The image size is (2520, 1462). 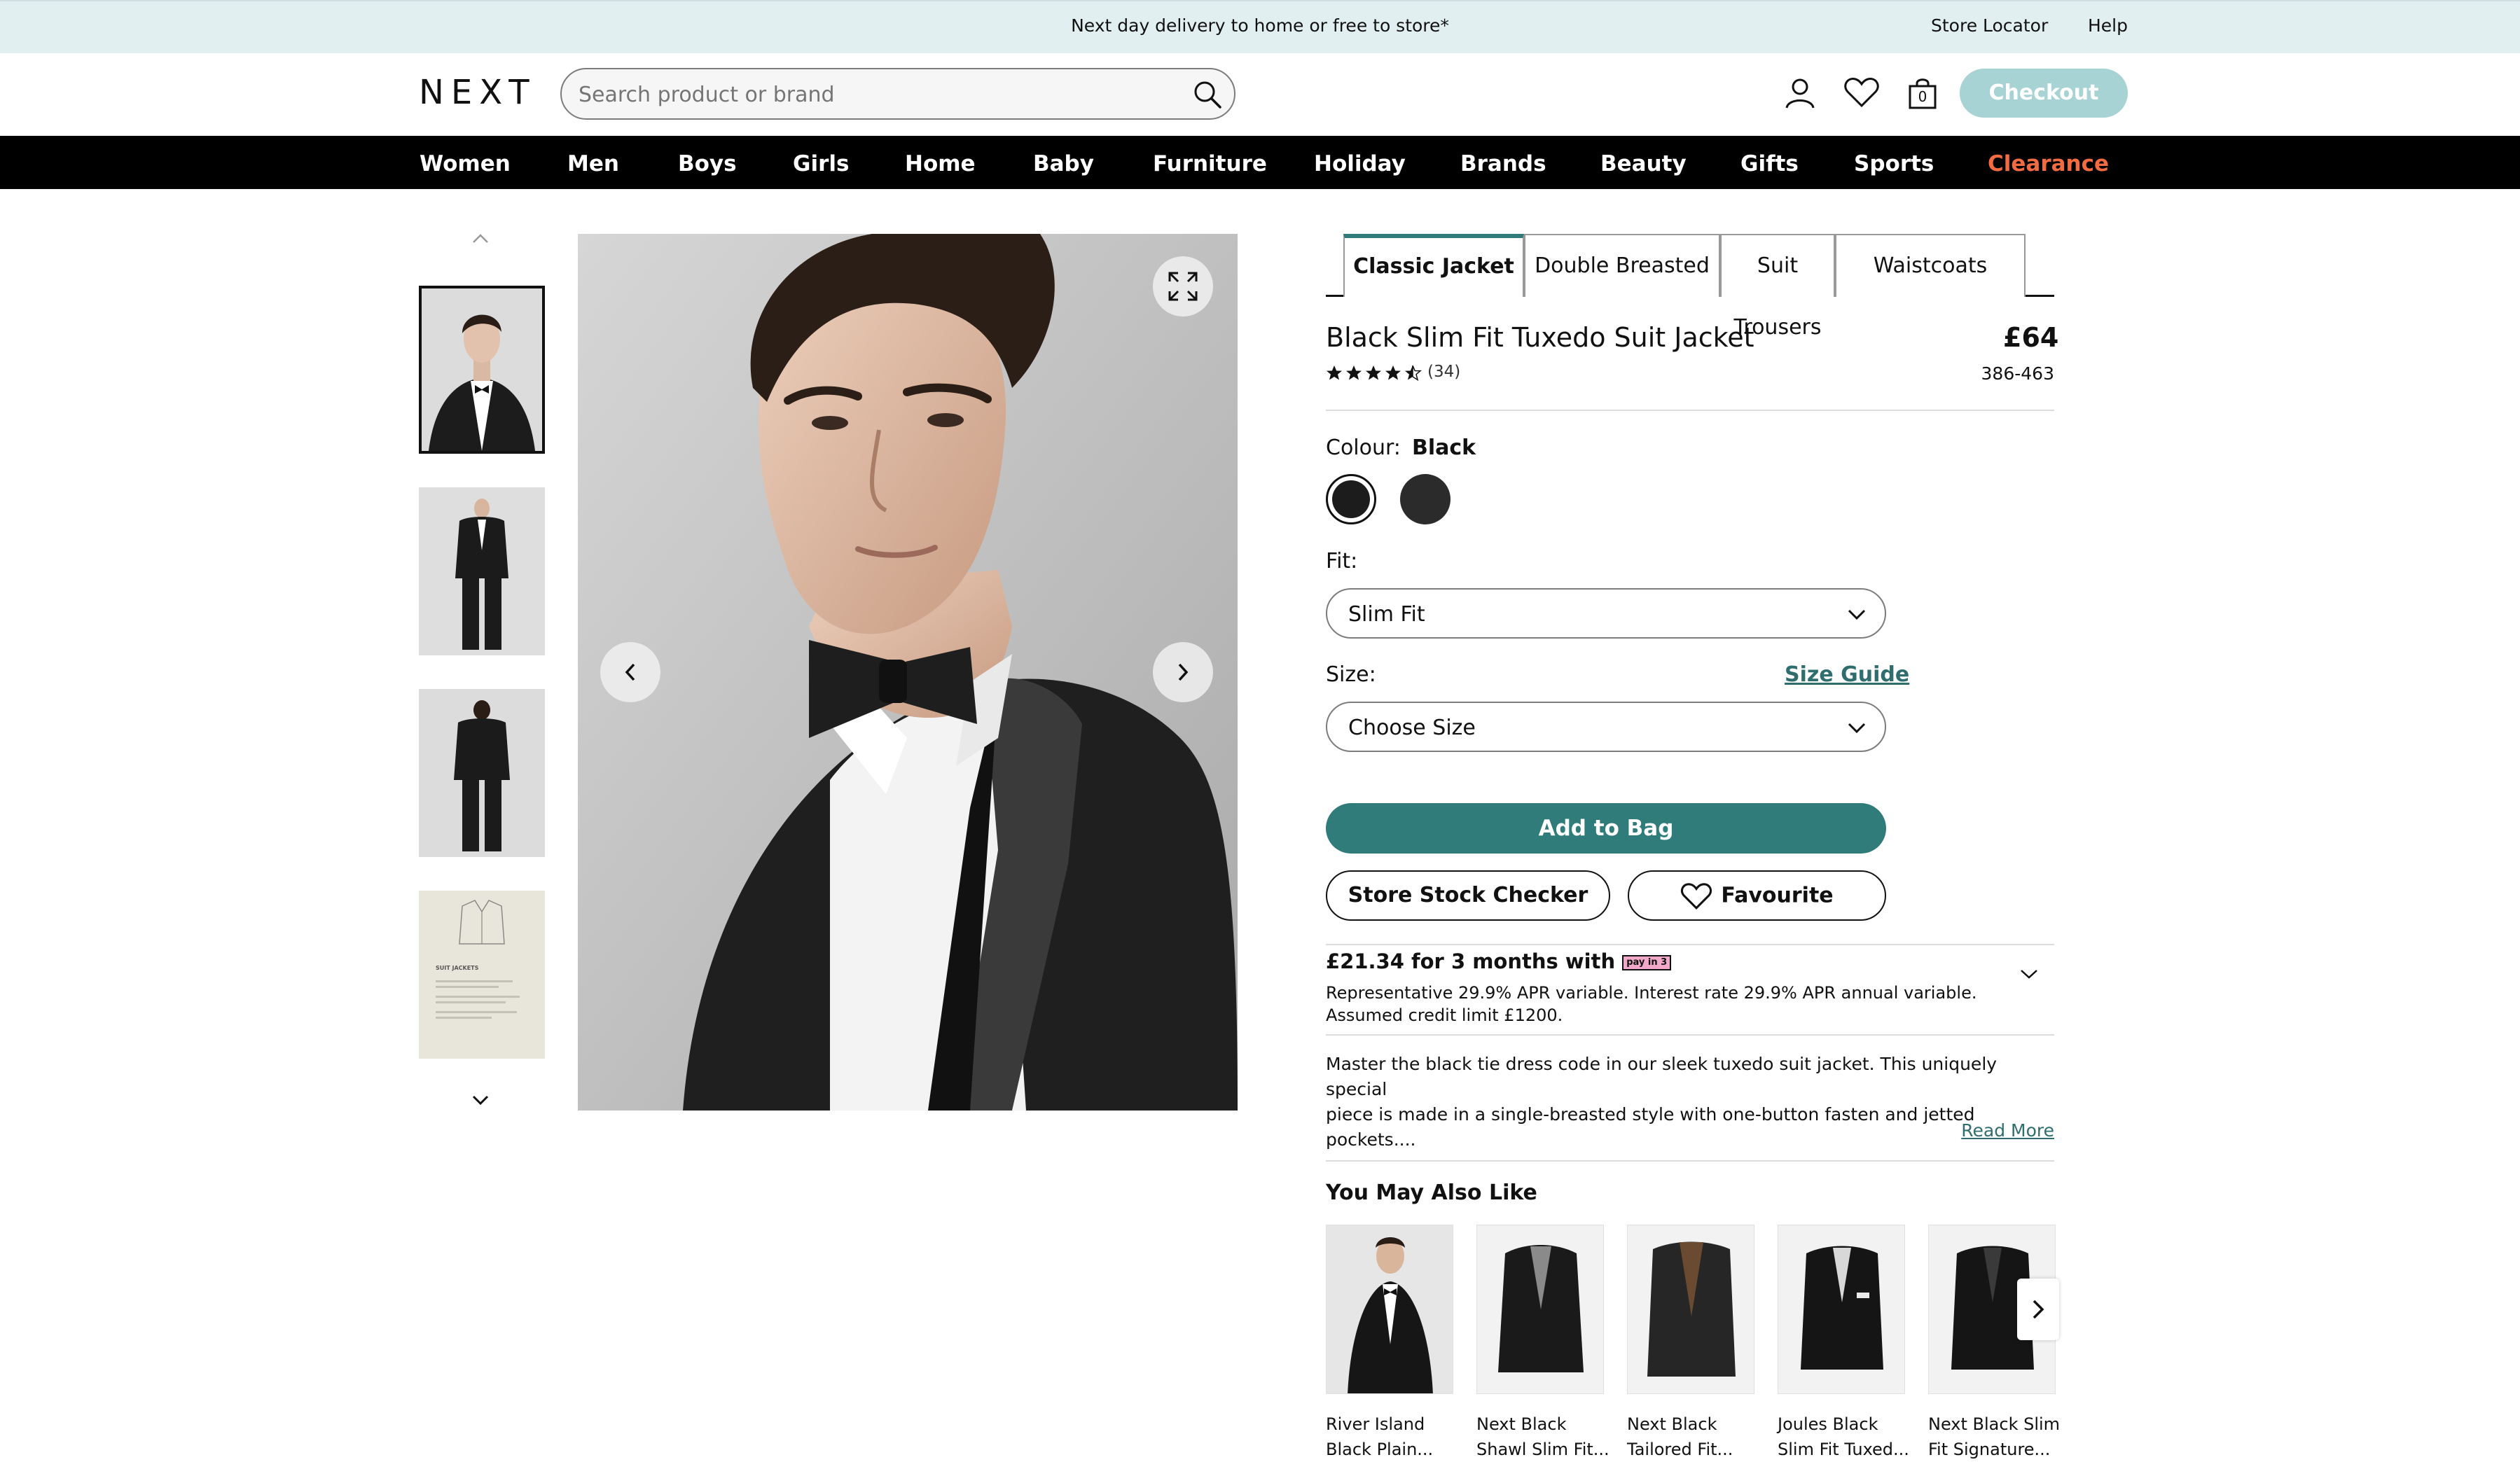 I want to click on size-guide-thumb-heading: SUIT JACKETS, so click(x=457, y=968).